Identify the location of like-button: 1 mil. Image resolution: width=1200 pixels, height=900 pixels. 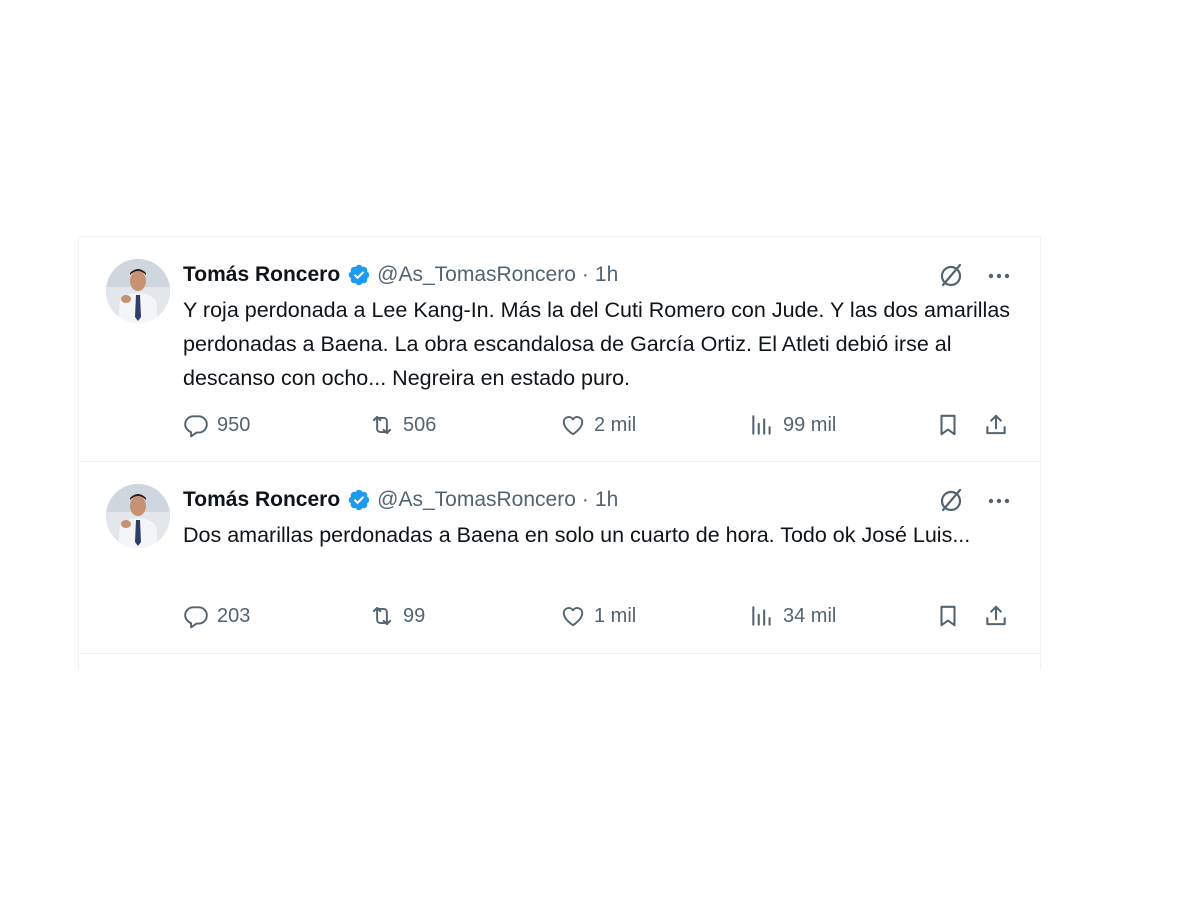
(598, 616).